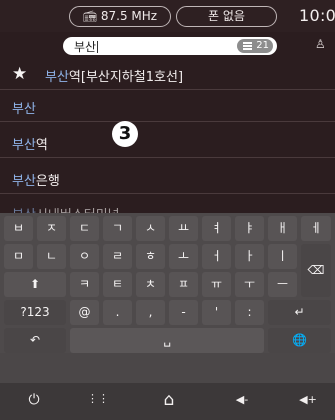 The width and height of the screenshot is (335, 420). What do you see at coordinates (84, 284) in the screenshot?
I see `key: ㅋ` at bounding box center [84, 284].